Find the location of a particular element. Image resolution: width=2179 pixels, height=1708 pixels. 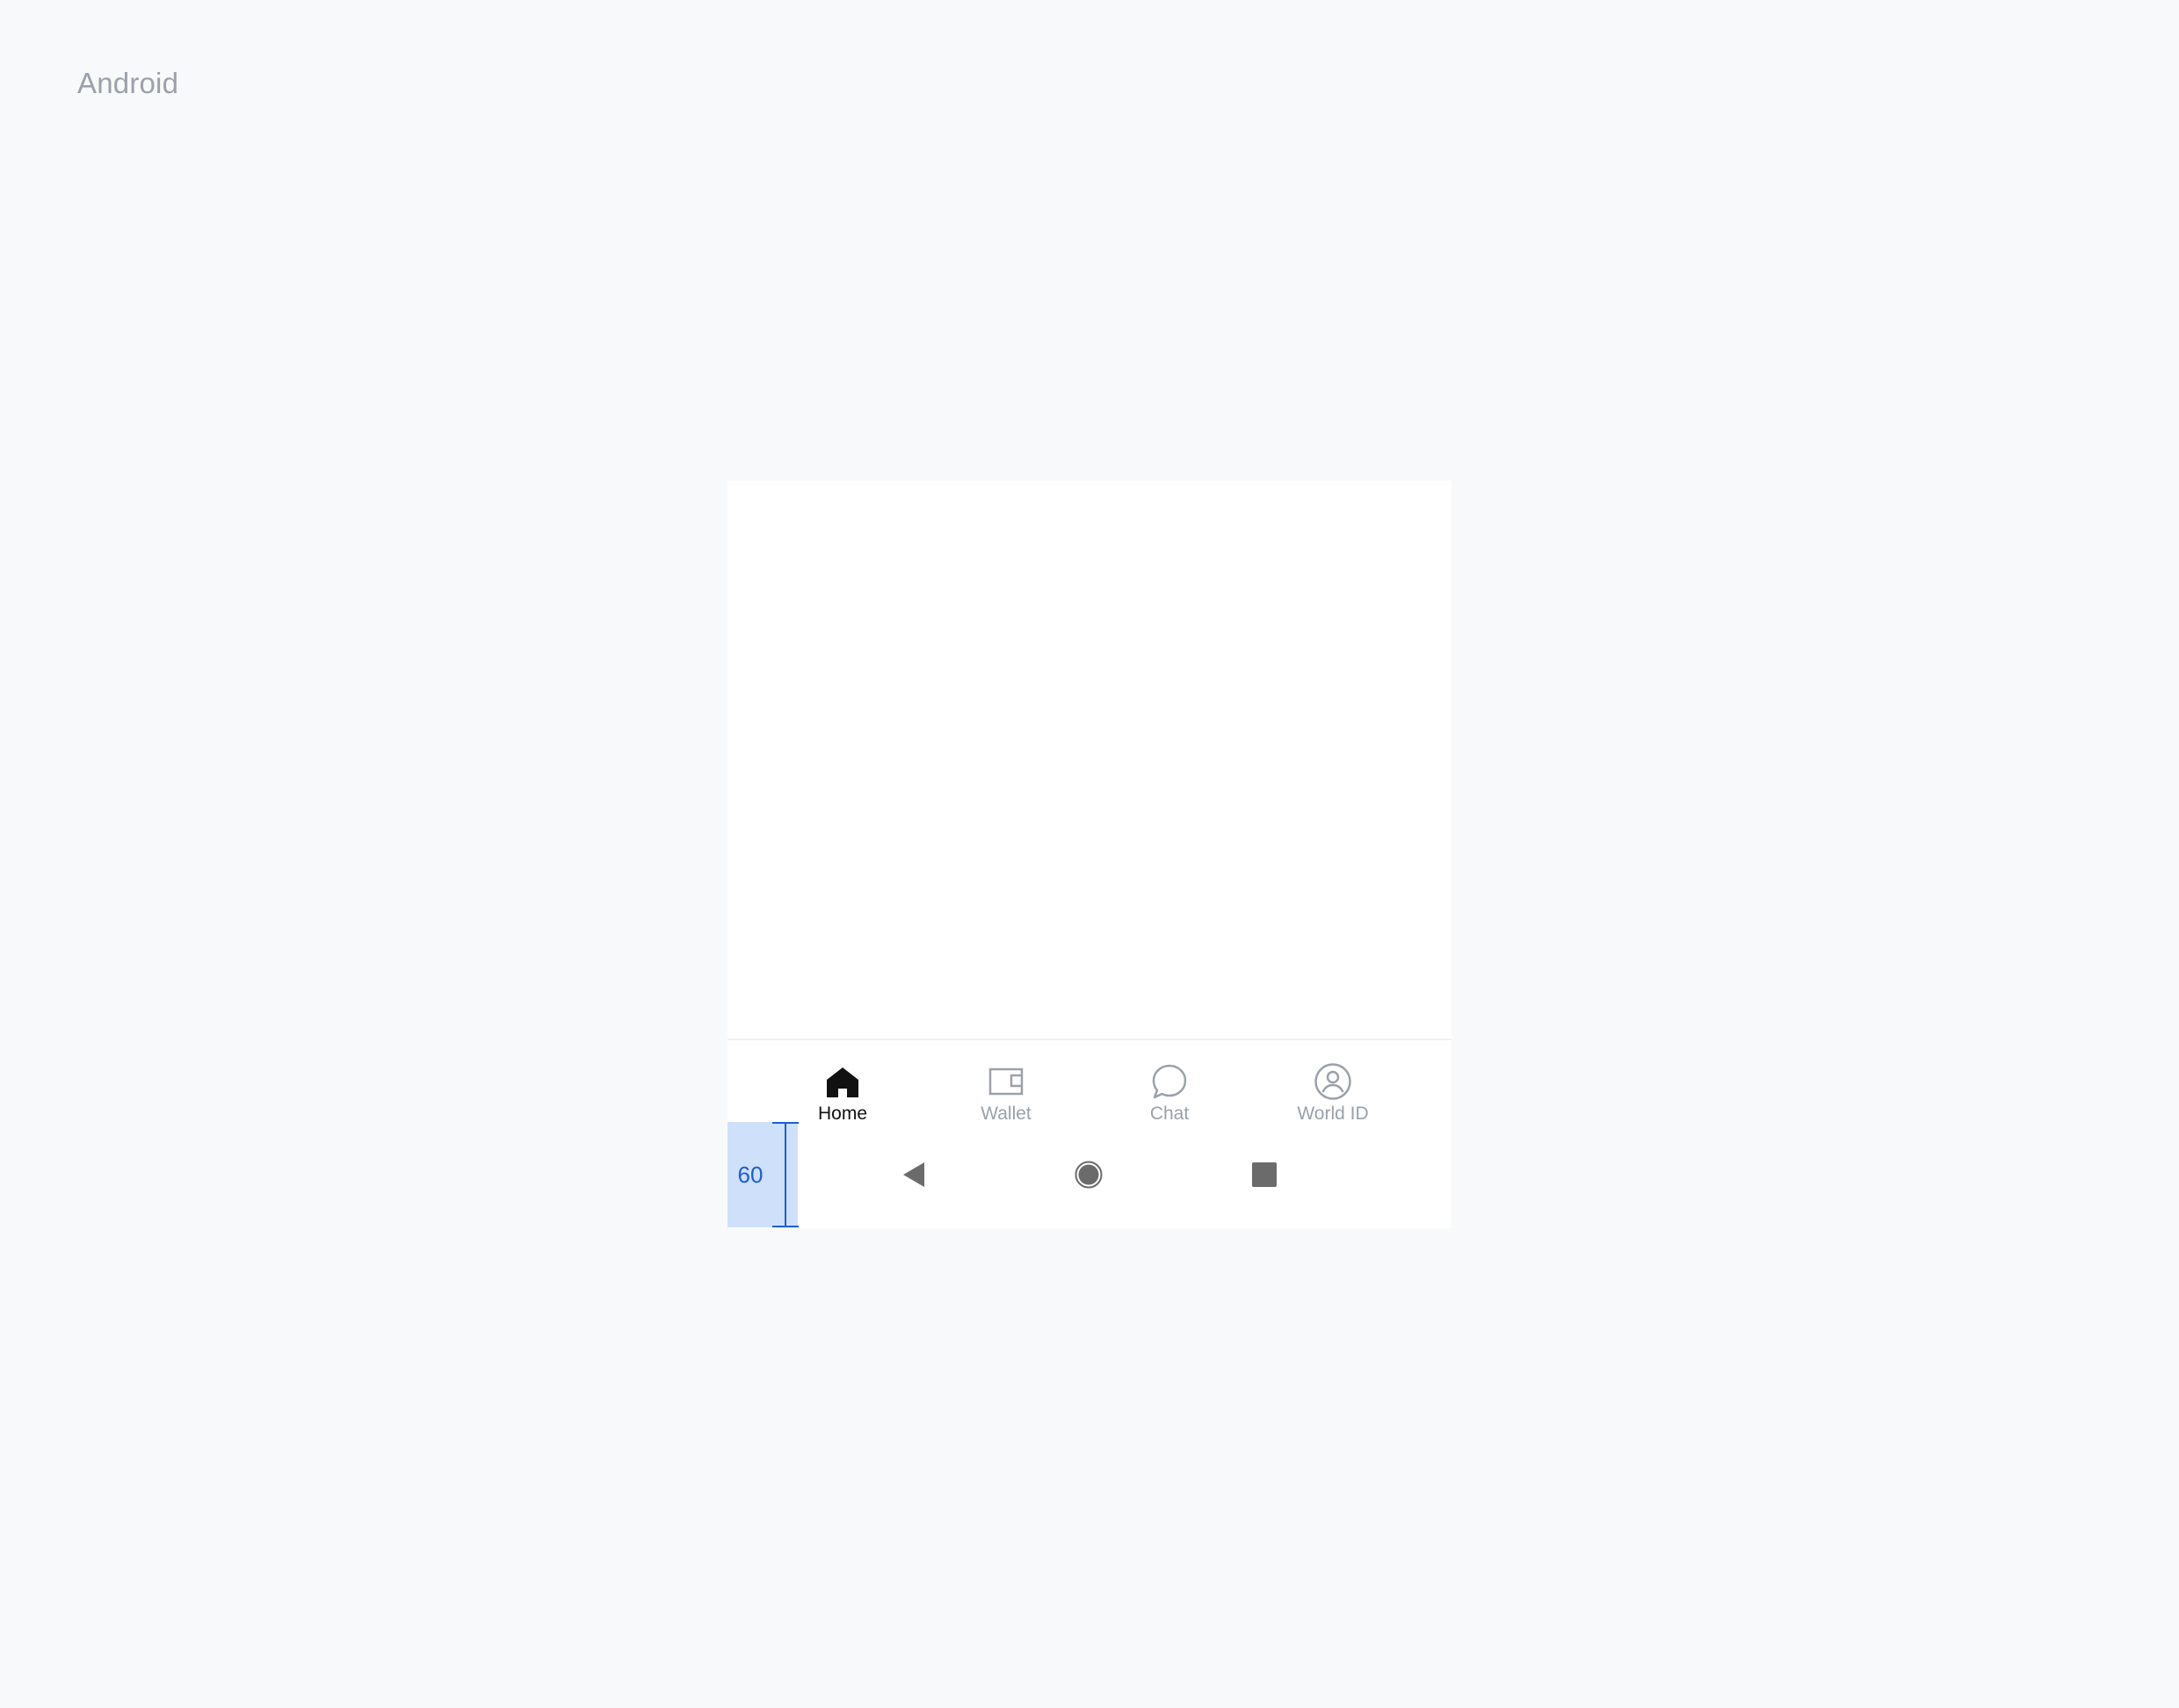

world-id-icon is located at coordinates (1333, 1081).